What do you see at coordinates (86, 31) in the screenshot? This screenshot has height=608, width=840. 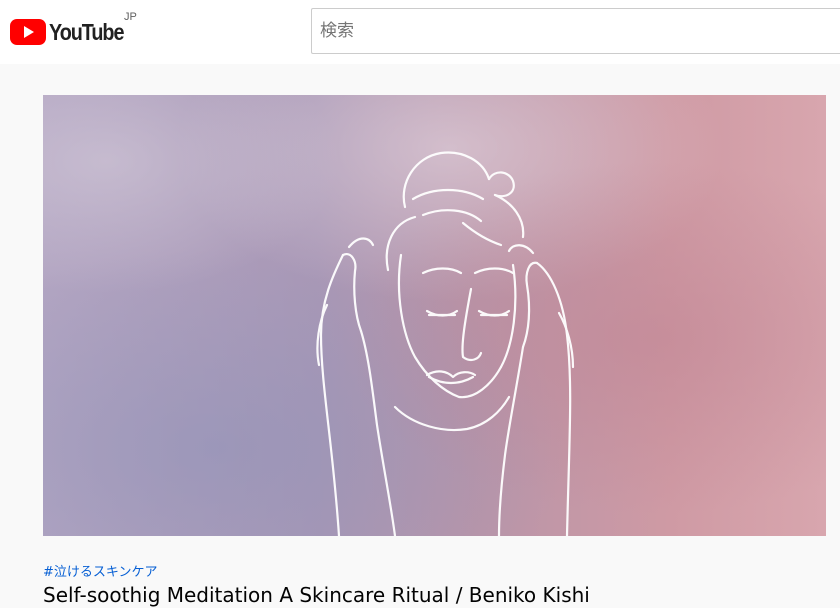 I see `logo-wordmark: YouTube` at bounding box center [86, 31].